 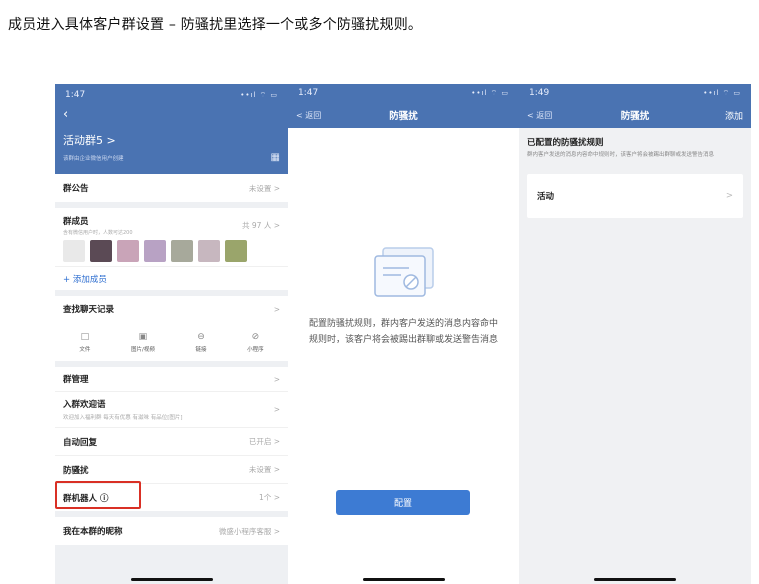 What do you see at coordinates (84, 405) in the screenshot?
I see `welcome-label: 入群欢迎语` at bounding box center [84, 405].